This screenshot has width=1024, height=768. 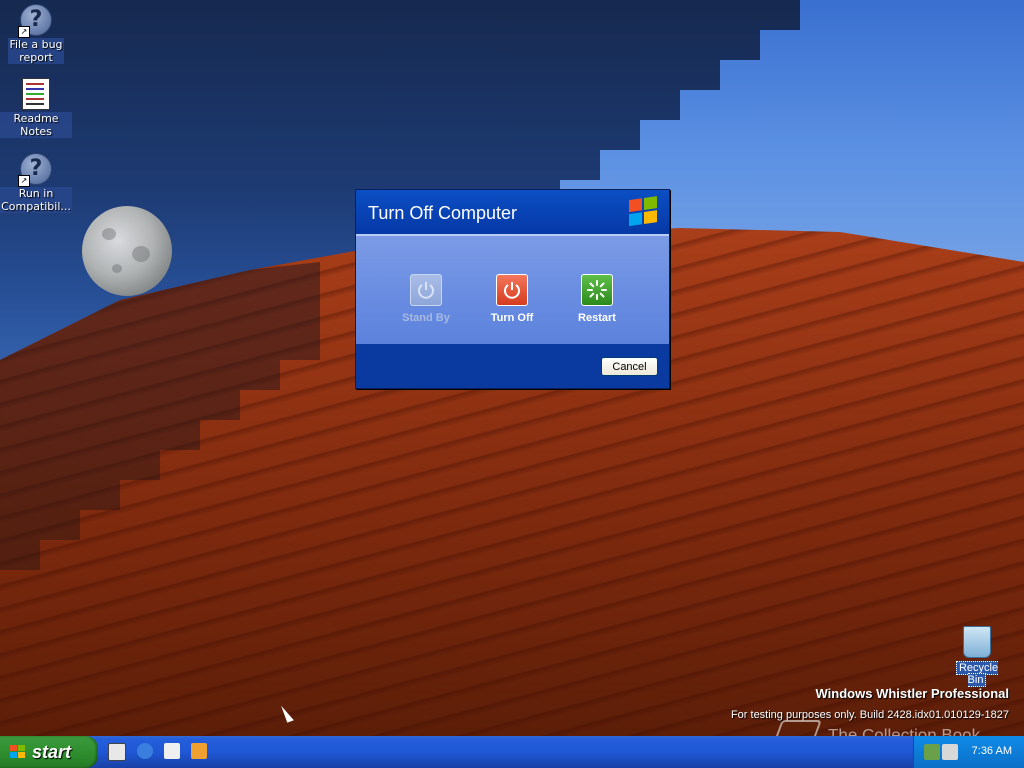 I want to click on os-edition-title: Windows Whistler Professional, so click(x=912, y=693).